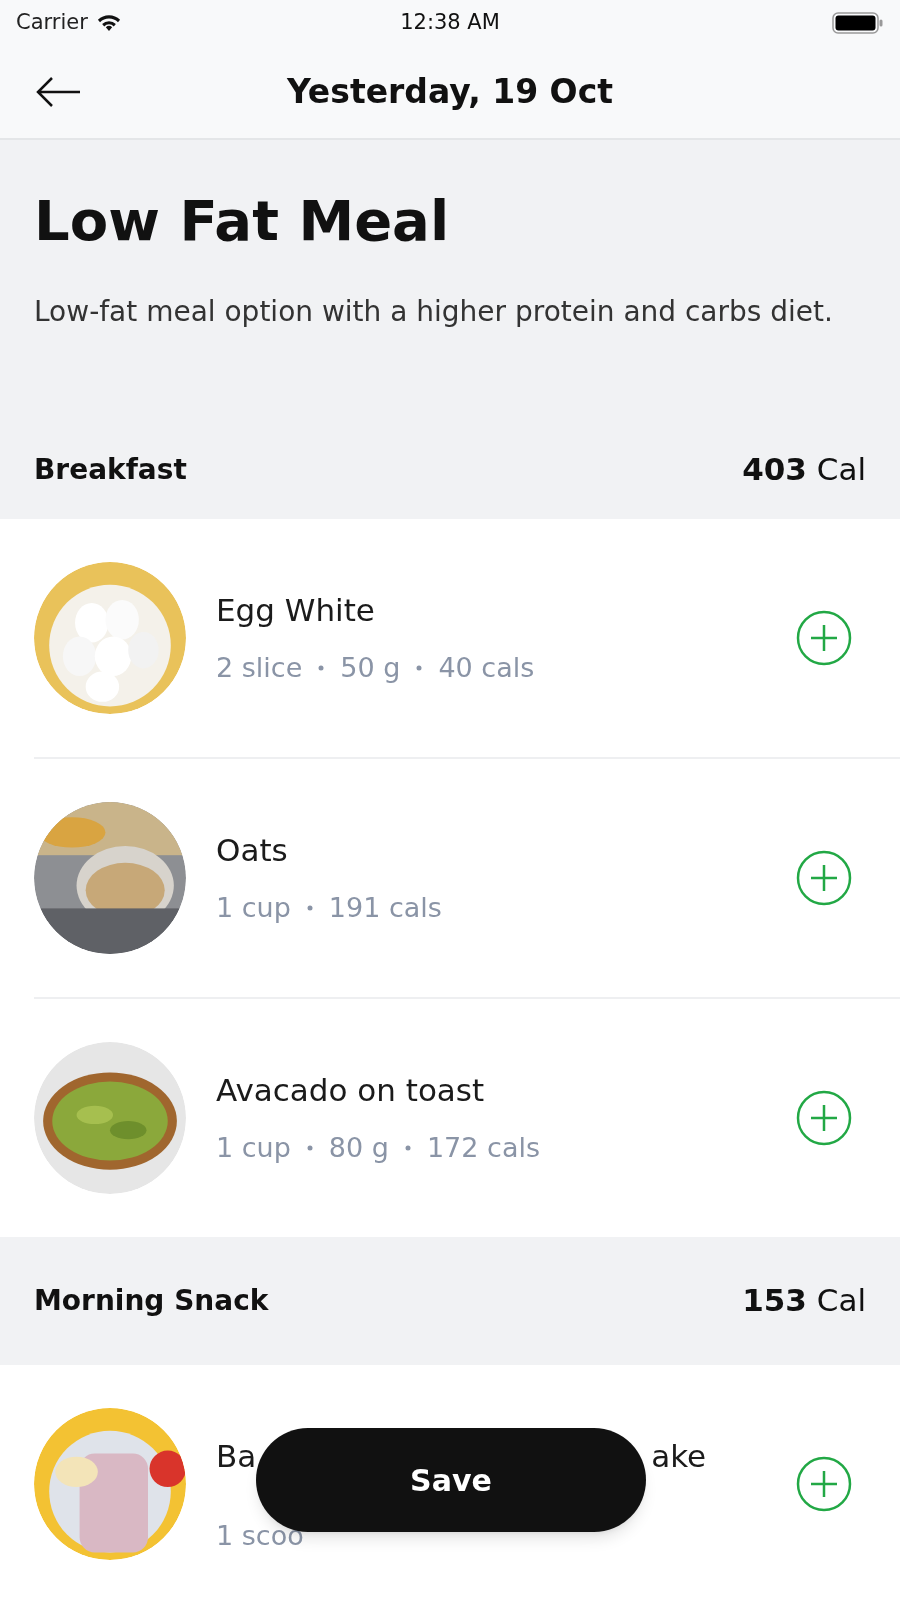 The width and height of the screenshot is (900, 1598). What do you see at coordinates (450, 91) in the screenshot?
I see `nav-title: Yesterday, 19 Oct` at bounding box center [450, 91].